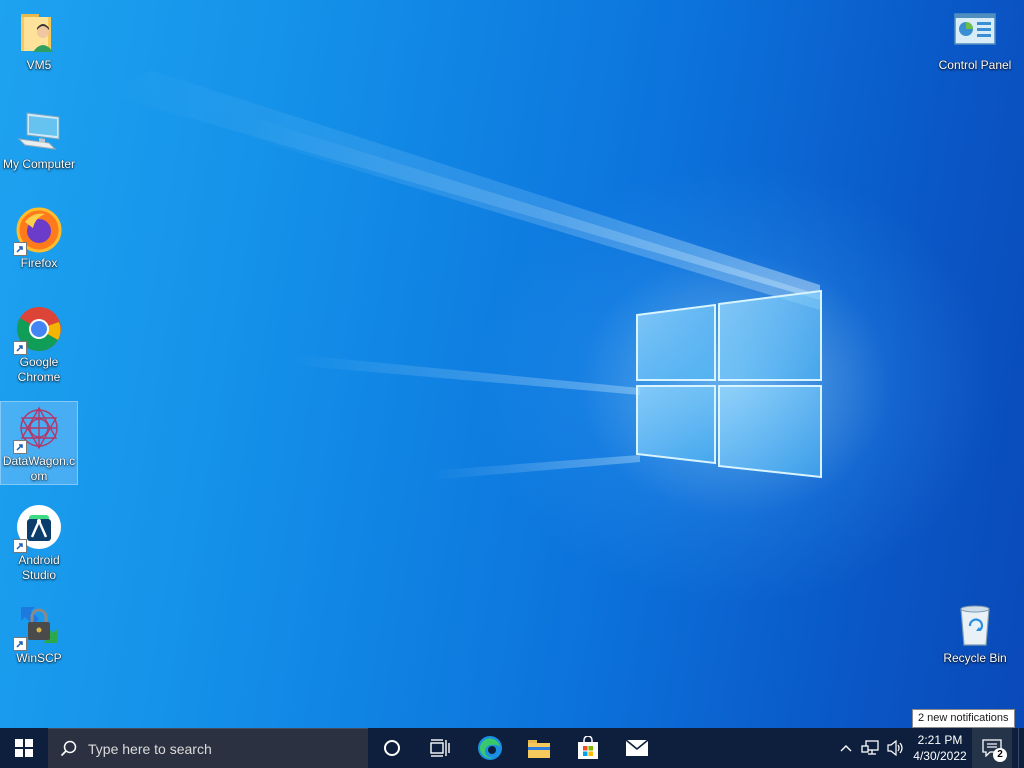 This screenshot has height=768, width=1024. What do you see at coordinates (975, 658) in the screenshot?
I see `desktop-icon-label: Recycle Bin` at bounding box center [975, 658].